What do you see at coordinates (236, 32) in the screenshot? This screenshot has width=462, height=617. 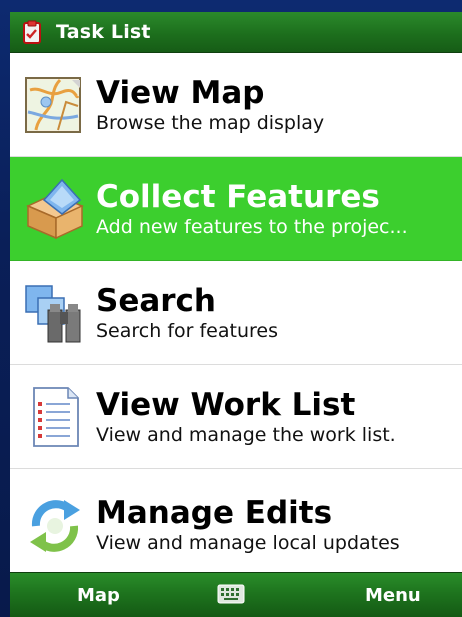 I see `title-bar: Task List` at bounding box center [236, 32].